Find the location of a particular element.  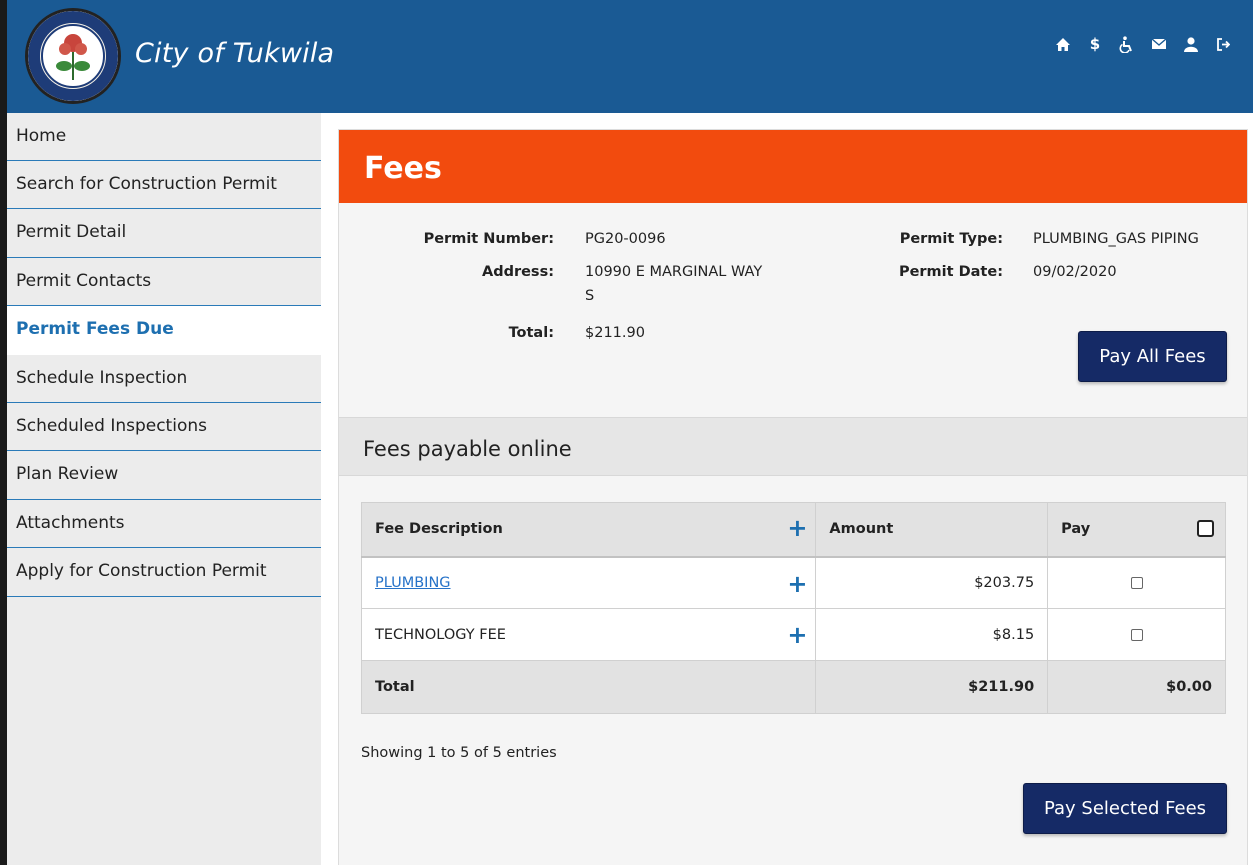

fee-amount-cell: $8.15 is located at coordinates (932, 634).